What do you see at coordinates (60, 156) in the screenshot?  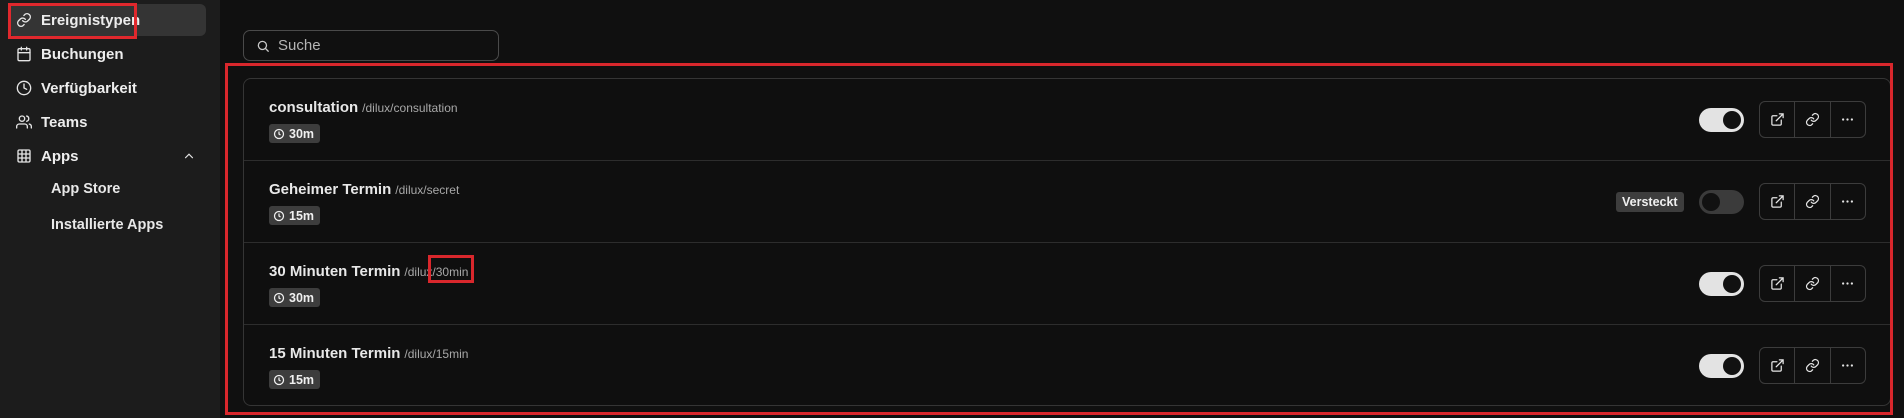 I see `sidebar-item-label: Apps` at bounding box center [60, 156].